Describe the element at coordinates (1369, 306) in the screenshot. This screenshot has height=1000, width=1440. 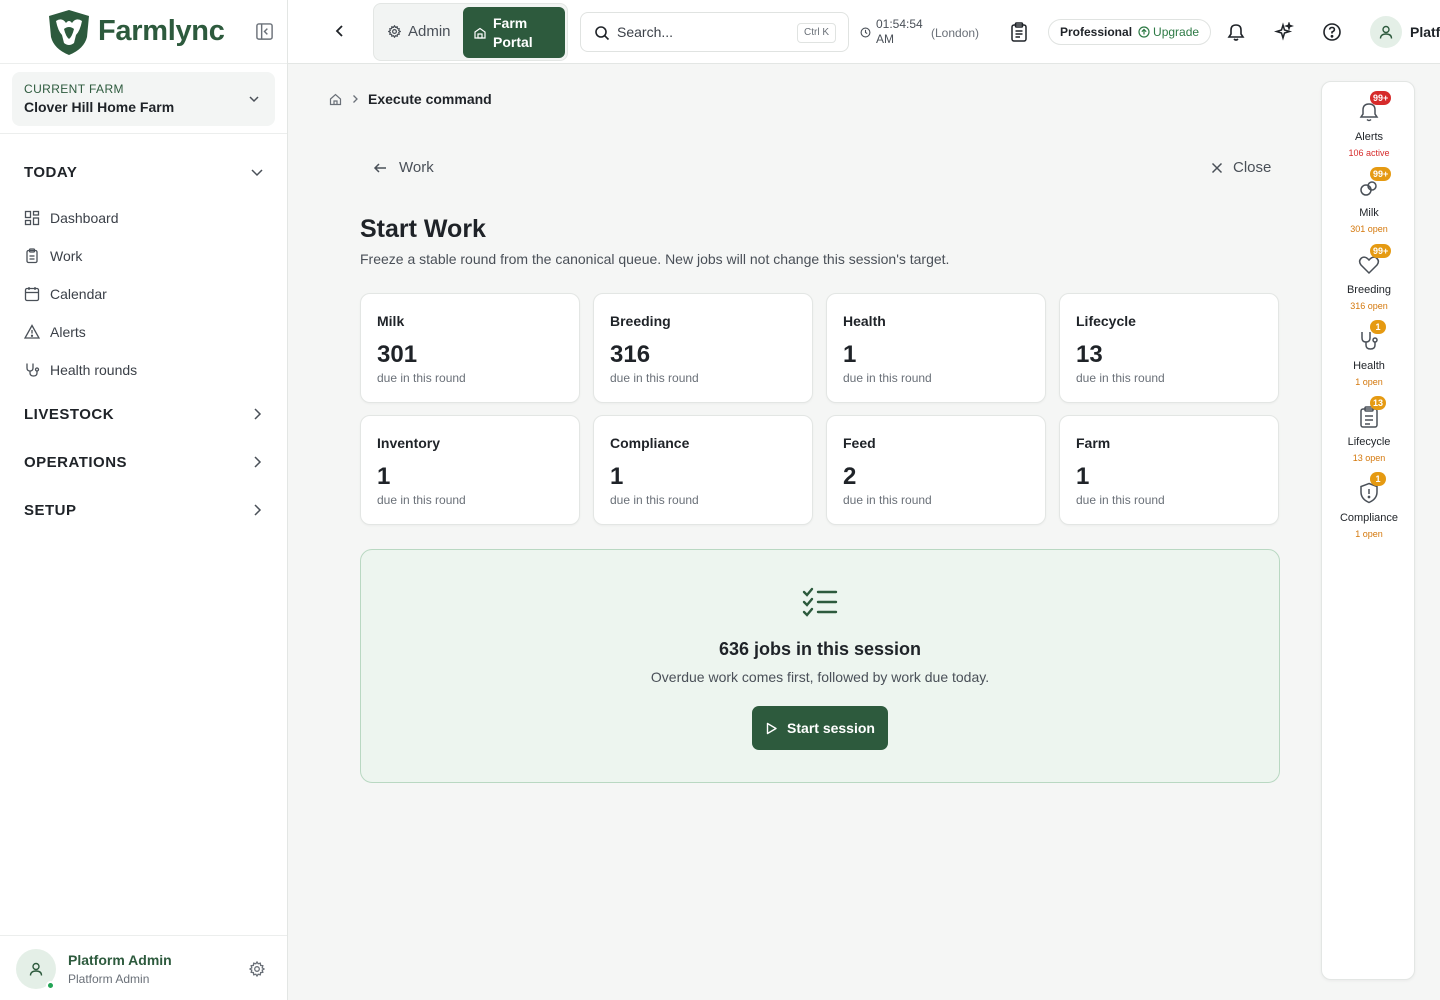
I see `rail-stat: 316 open` at that location.